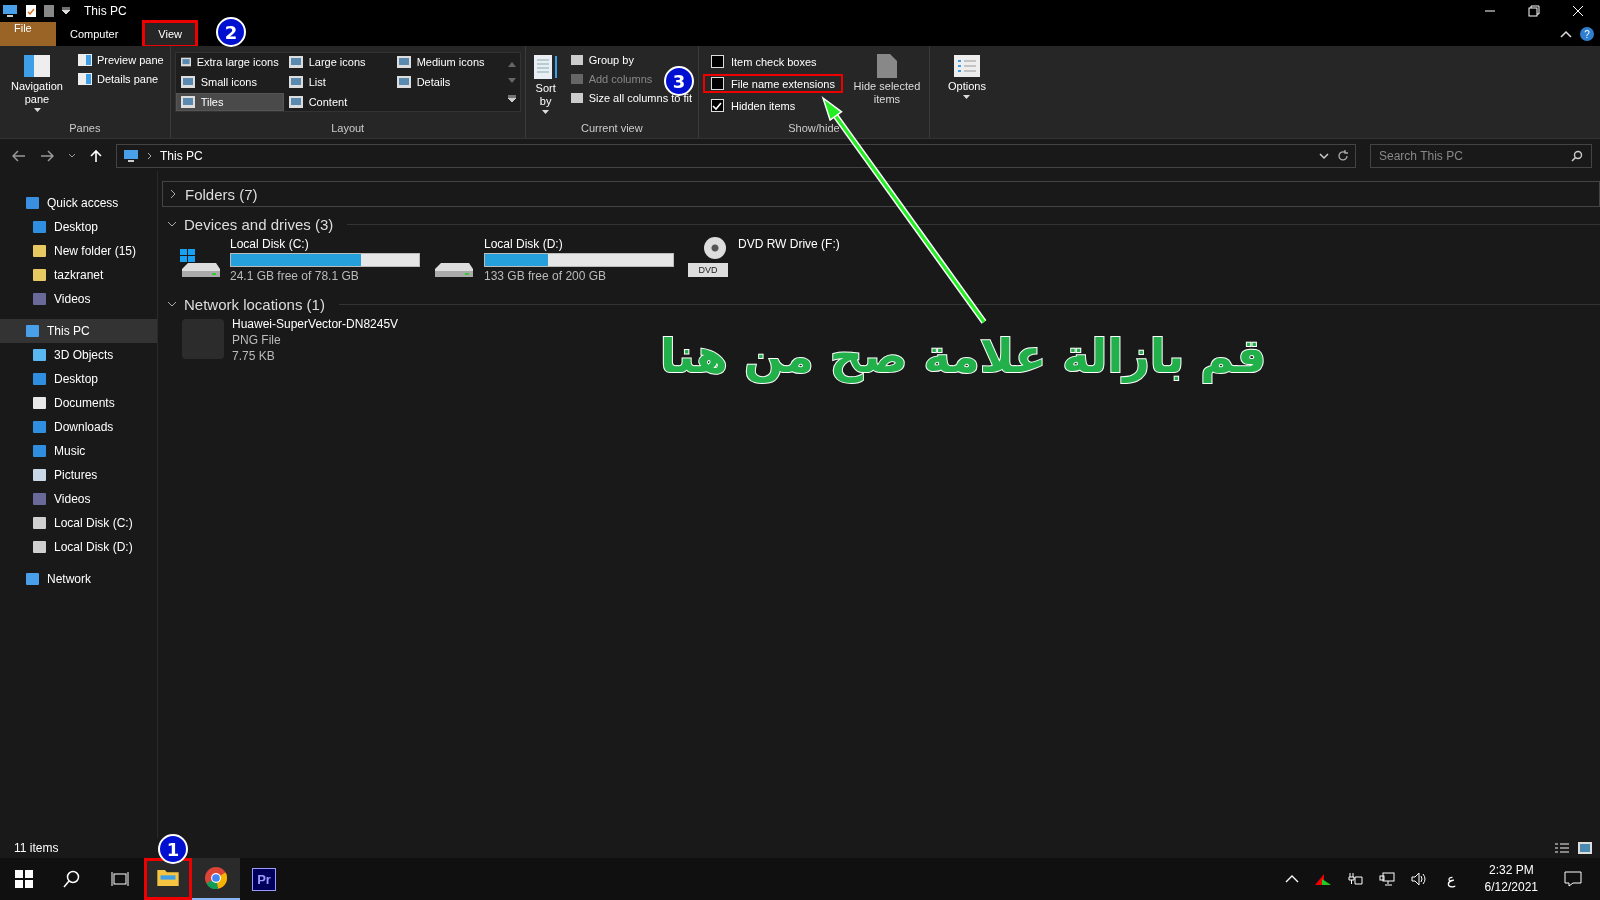 The height and width of the screenshot is (900, 1600). I want to click on restore-icon, so click(1534, 11).